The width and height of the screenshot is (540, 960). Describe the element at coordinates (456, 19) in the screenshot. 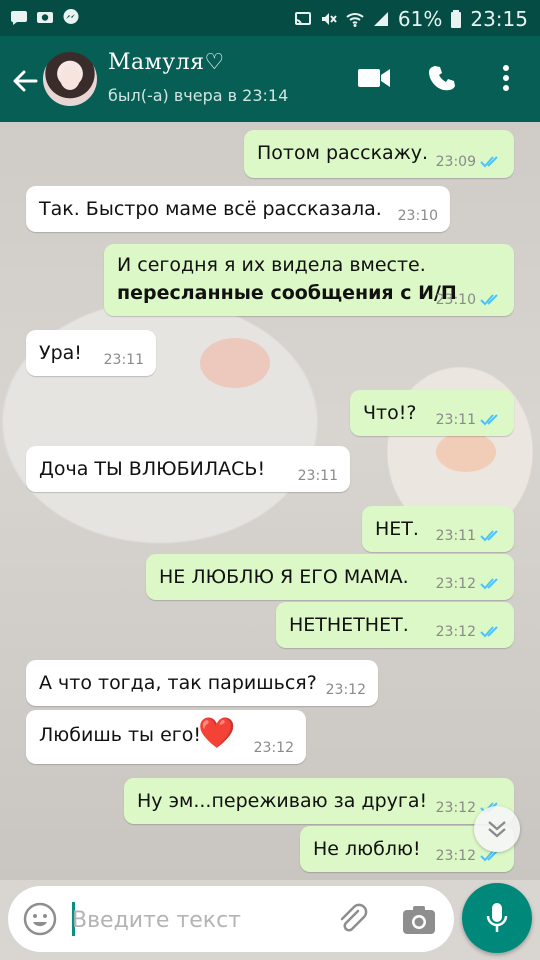

I see `battery-icon` at that location.